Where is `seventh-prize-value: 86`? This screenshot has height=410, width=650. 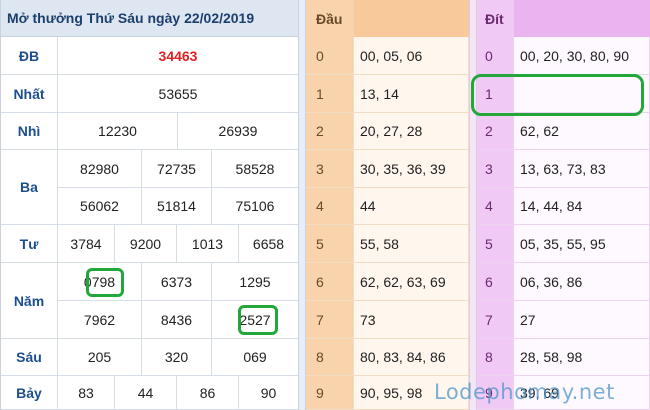 seventh-prize-value: 86 is located at coordinates (208, 393).